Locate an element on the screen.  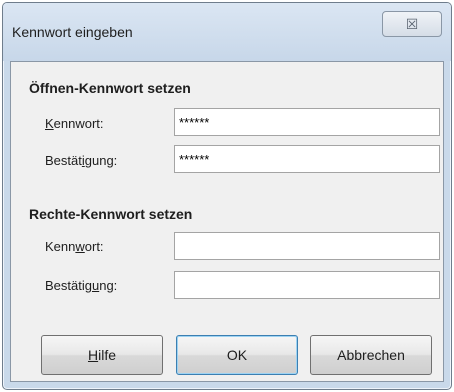
accesskey-h: H is located at coordinates (93, 355).